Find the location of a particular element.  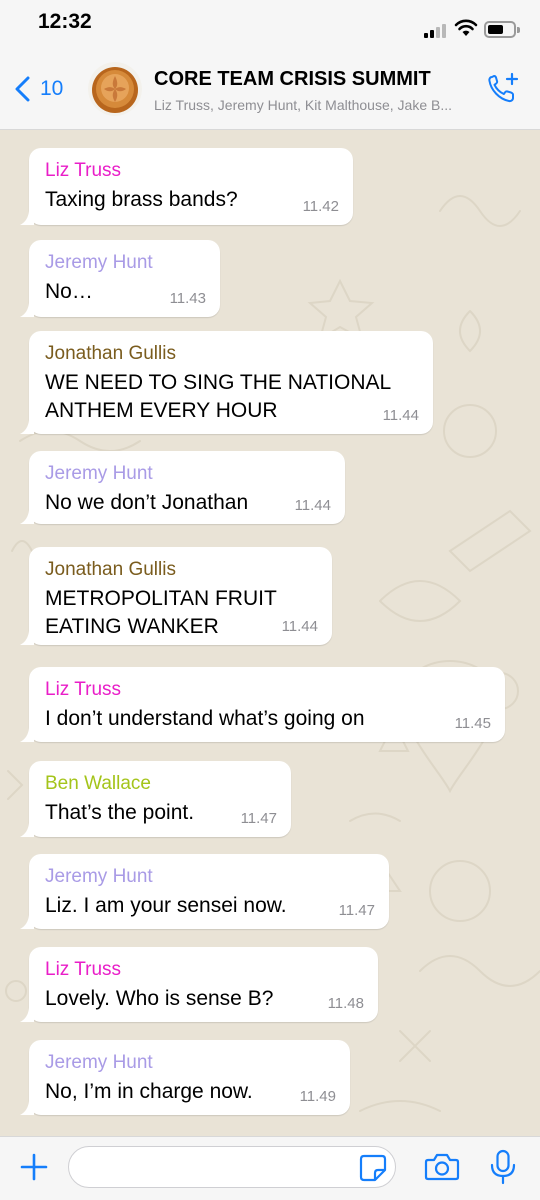

battery-icon is located at coordinates (502, 29).